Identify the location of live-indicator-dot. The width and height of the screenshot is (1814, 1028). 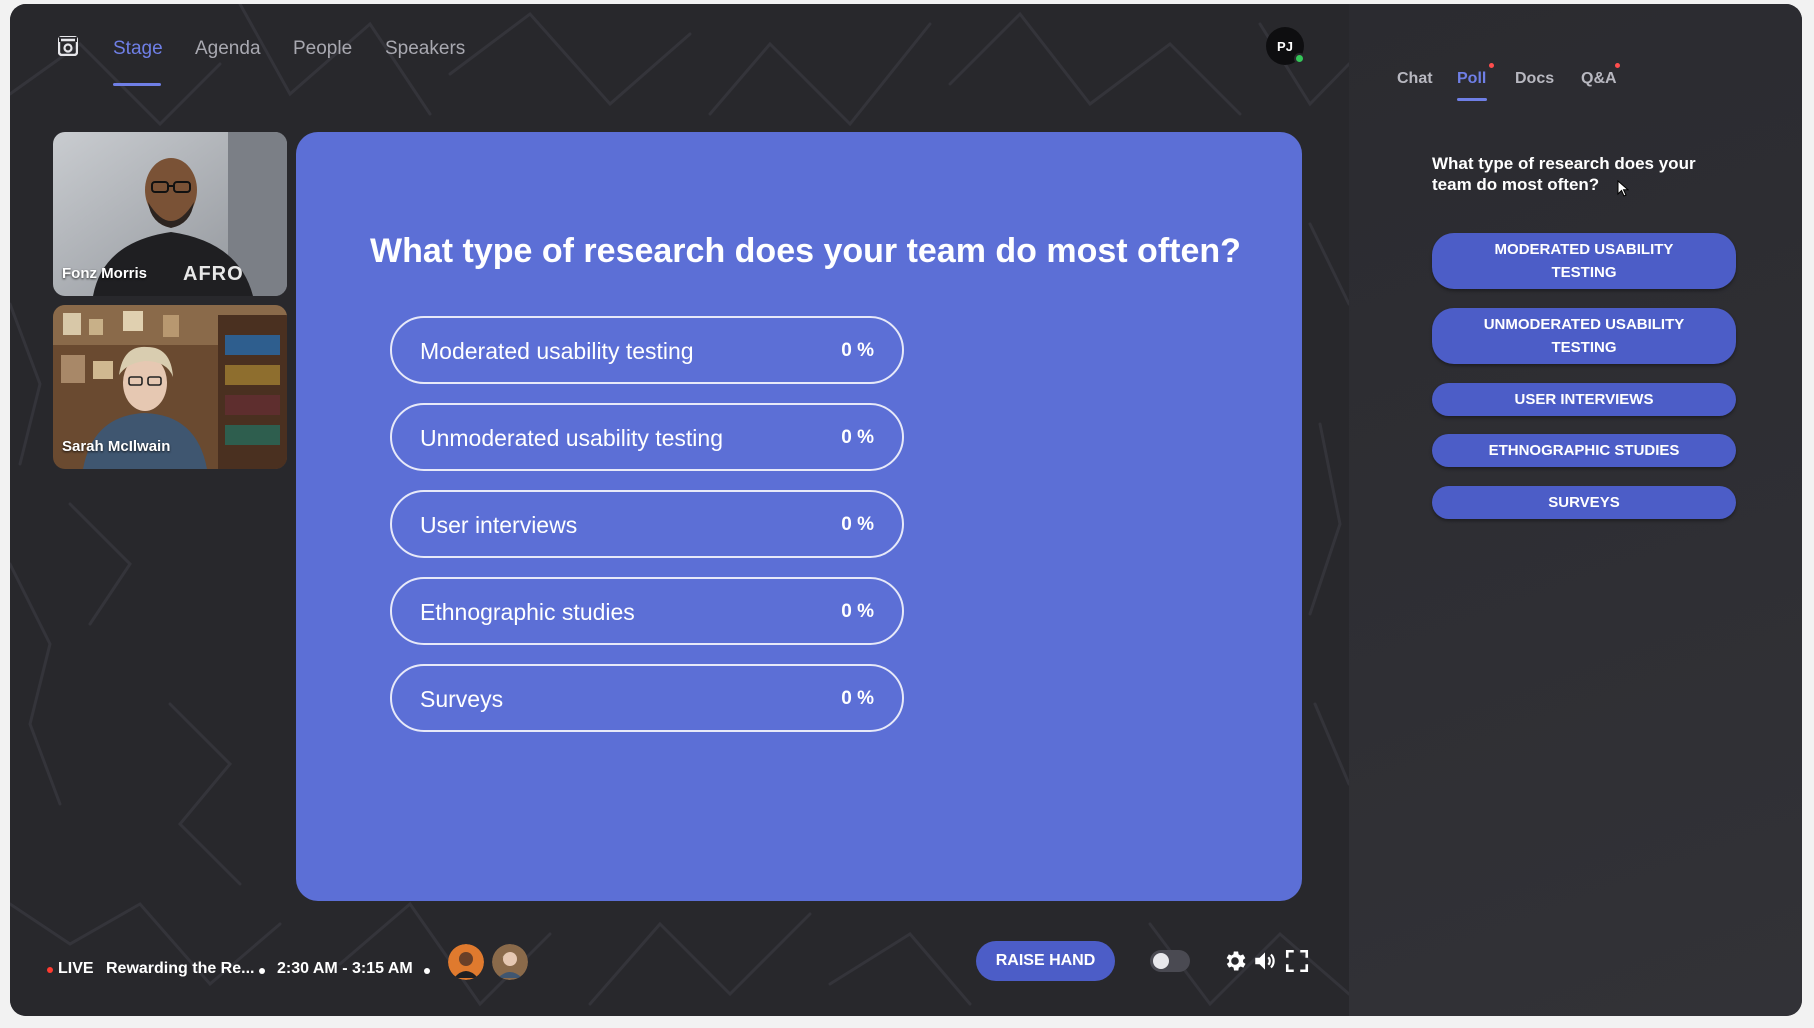
(50, 970).